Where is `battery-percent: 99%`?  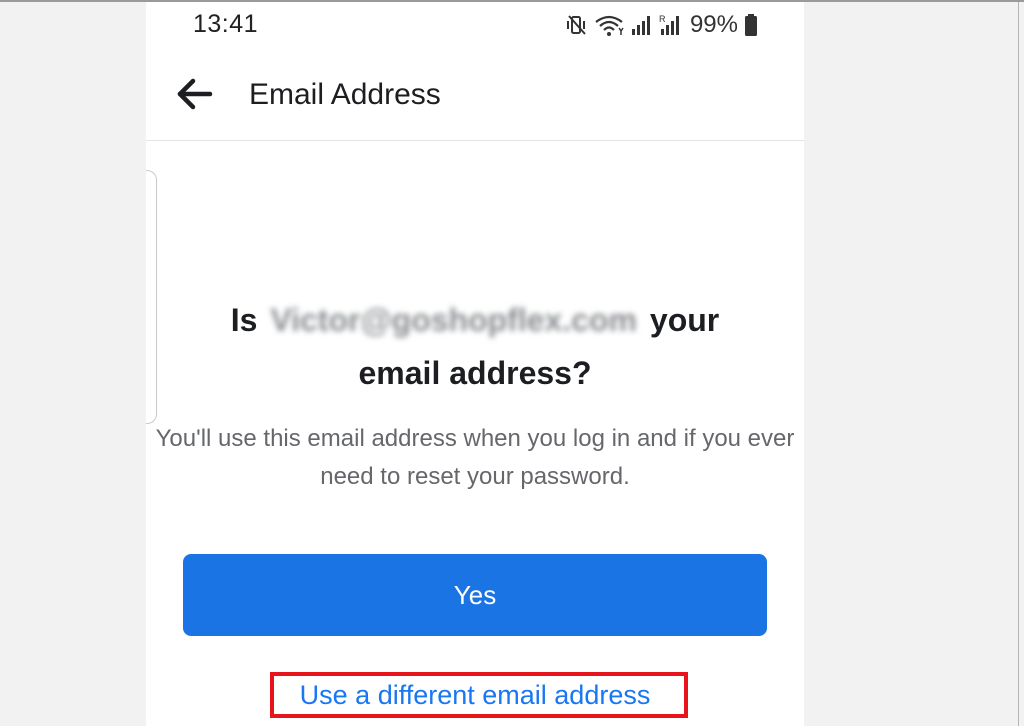 battery-percent: 99% is located at coordinates (713, 24).